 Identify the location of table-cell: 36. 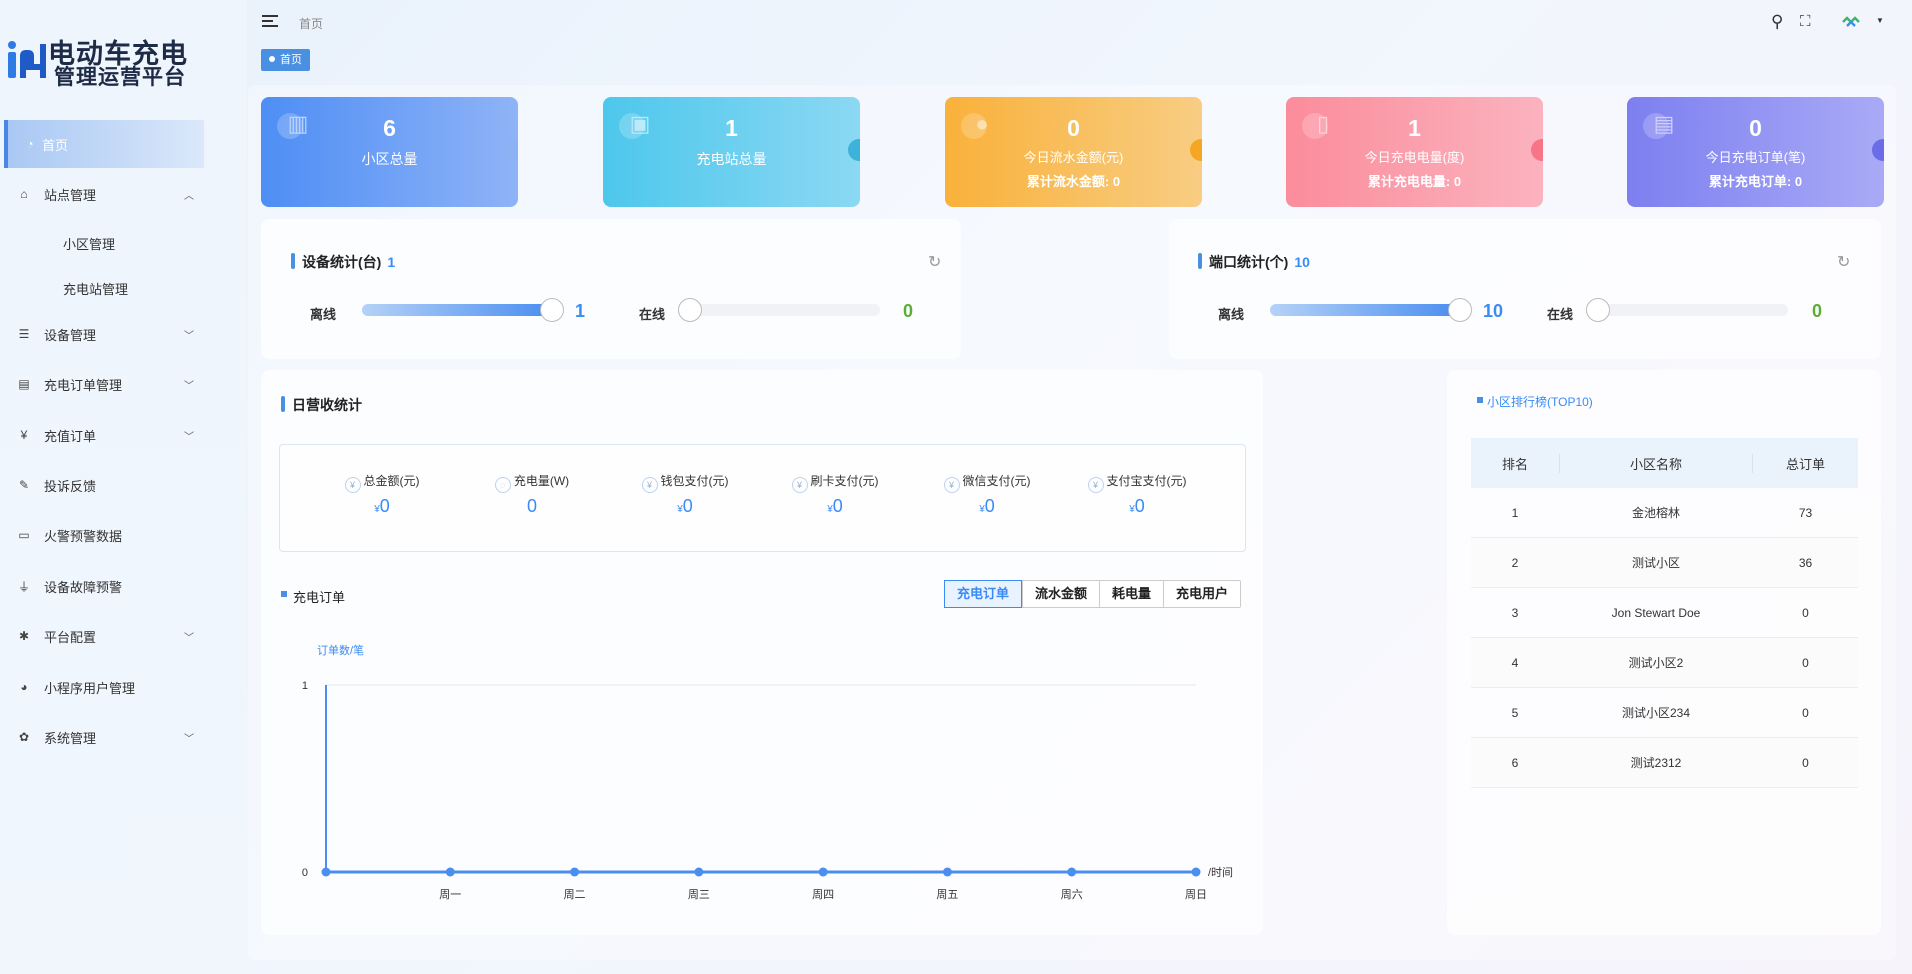
(1805, 562).